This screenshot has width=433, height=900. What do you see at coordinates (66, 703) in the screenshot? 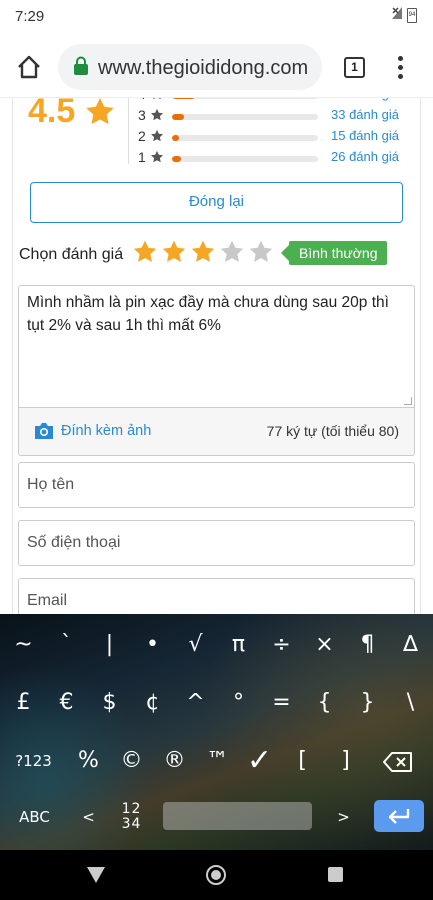
I see `key: €` at bounding box center [66, 703].